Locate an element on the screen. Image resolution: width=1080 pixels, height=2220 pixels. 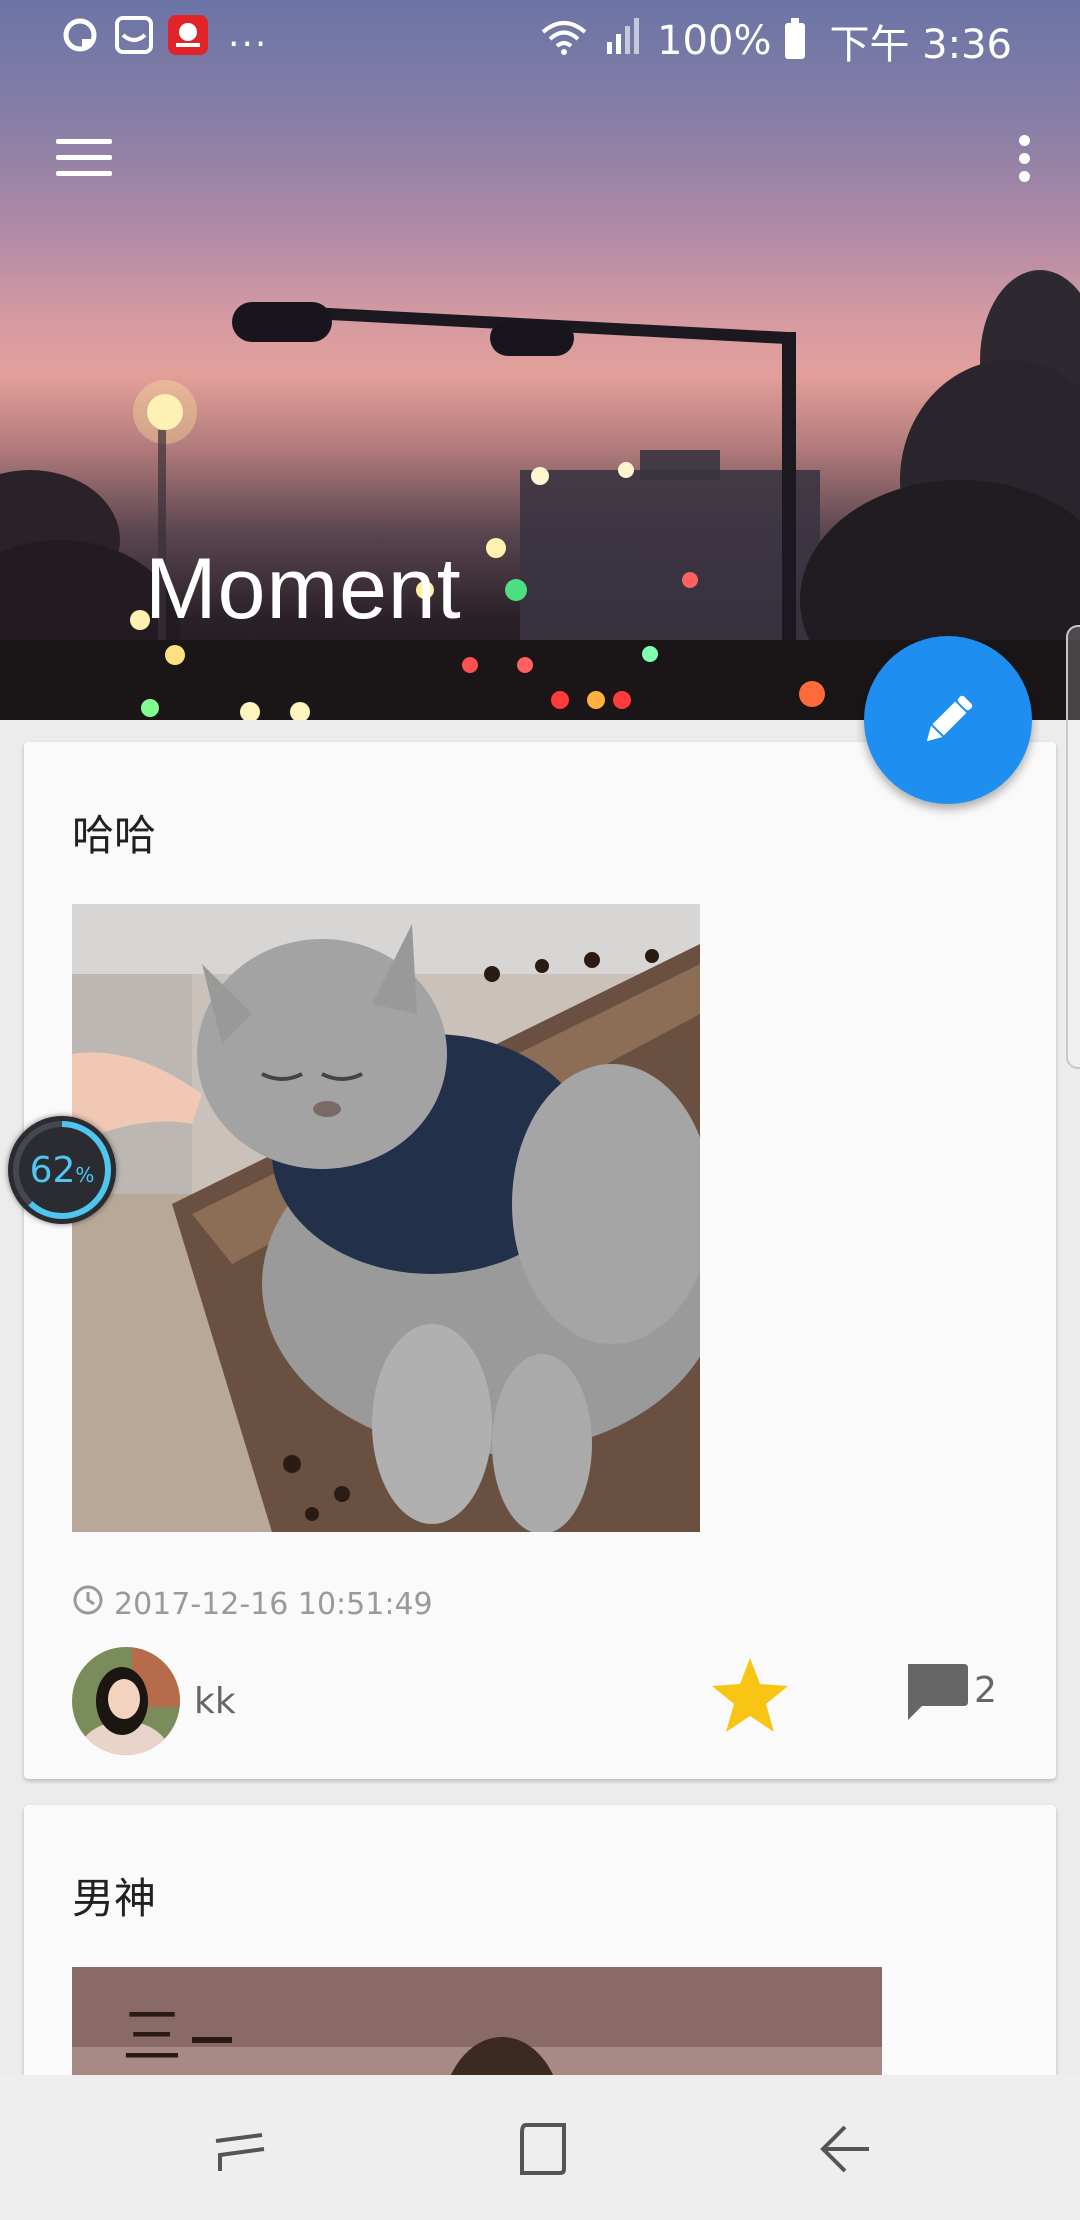
status-bar: ... 100% 下午 3:36 is located at coordinates (540, 38).